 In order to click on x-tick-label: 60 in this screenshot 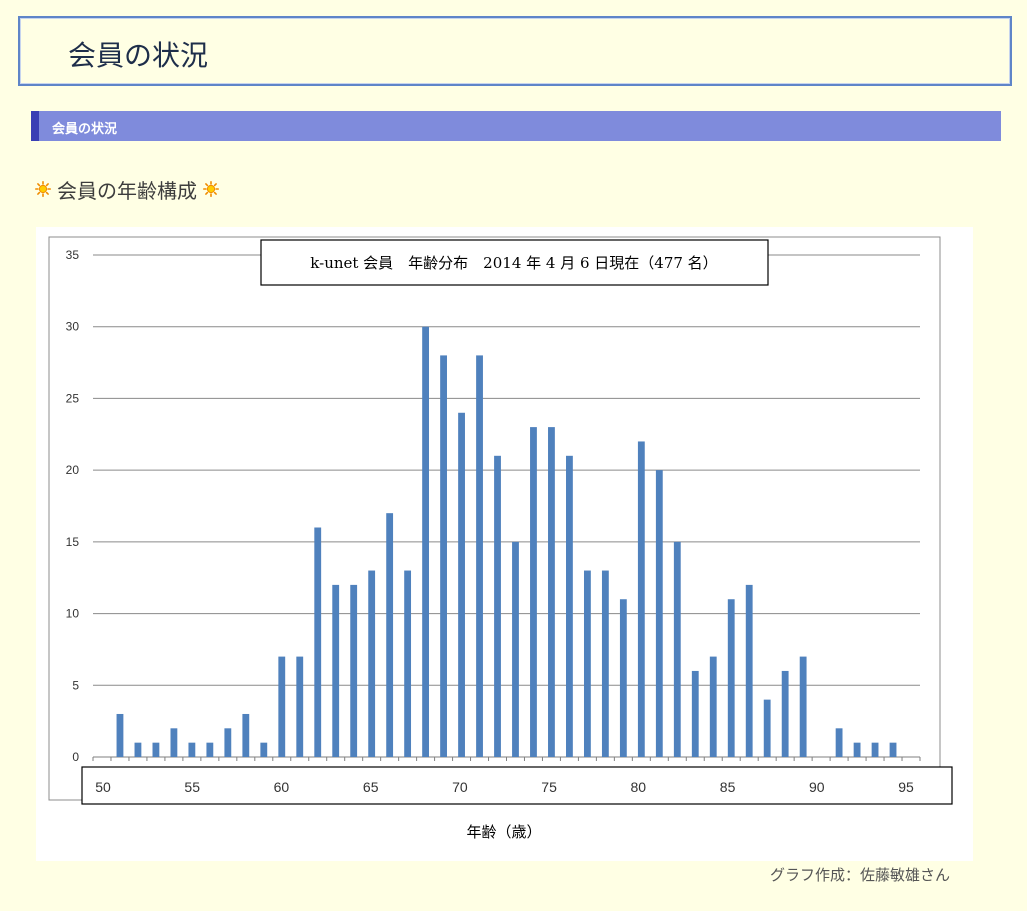, I will do `click(282, 787)`.